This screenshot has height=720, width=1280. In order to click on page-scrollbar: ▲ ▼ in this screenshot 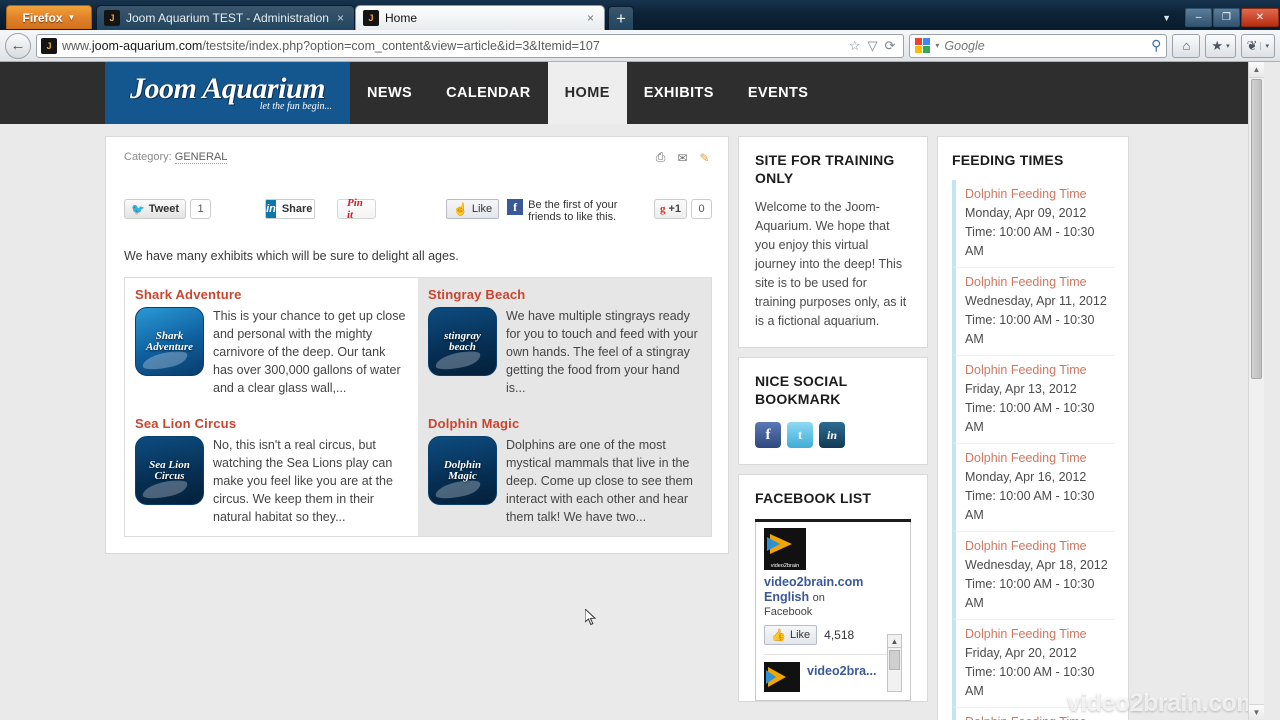, I will do `click(1256, 391)`.